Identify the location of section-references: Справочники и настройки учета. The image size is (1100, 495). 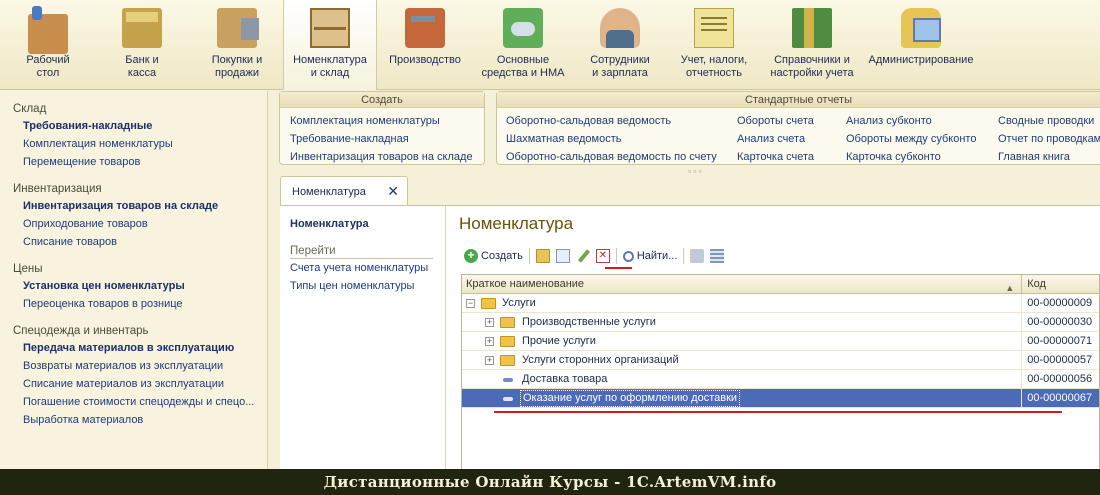
(812, 45).